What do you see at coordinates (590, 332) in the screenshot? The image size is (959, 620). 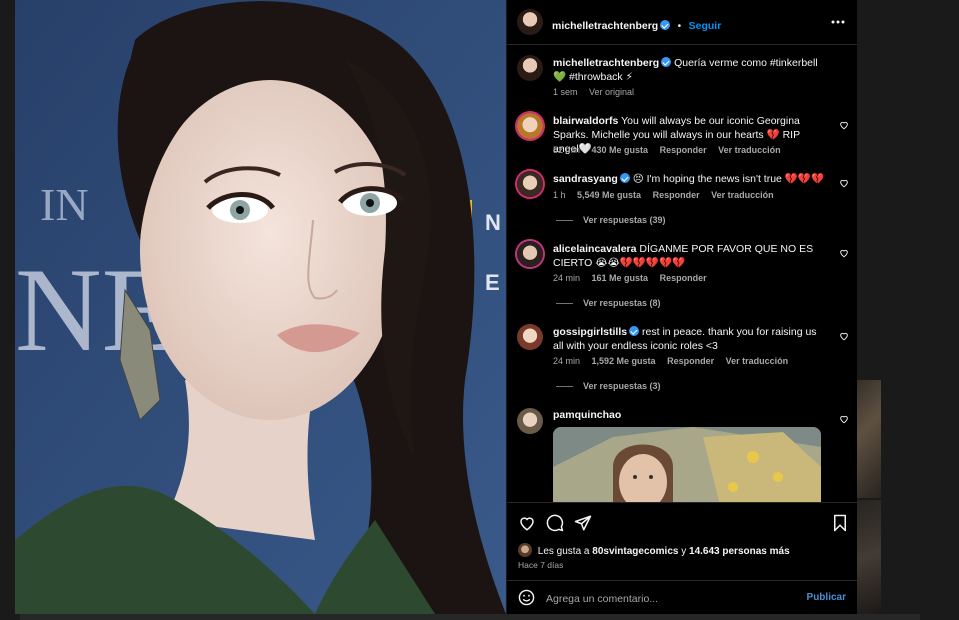 I see `comment-username: gossipgirlstills` at bounding box center [590, 332].